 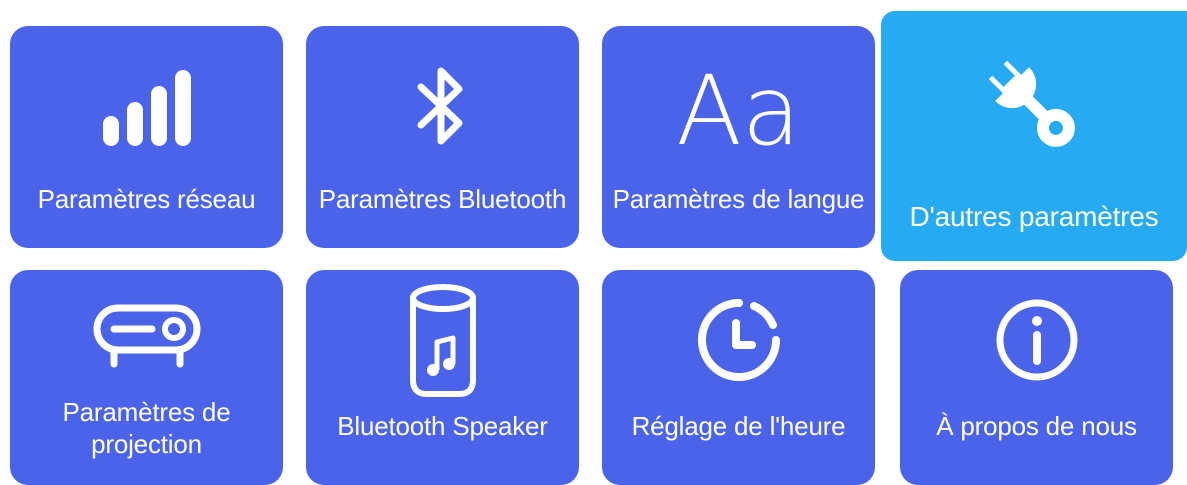 I want to click on tile-bluetooth-speaker: Bluetooth Speaker, so click(x=442, y=377).